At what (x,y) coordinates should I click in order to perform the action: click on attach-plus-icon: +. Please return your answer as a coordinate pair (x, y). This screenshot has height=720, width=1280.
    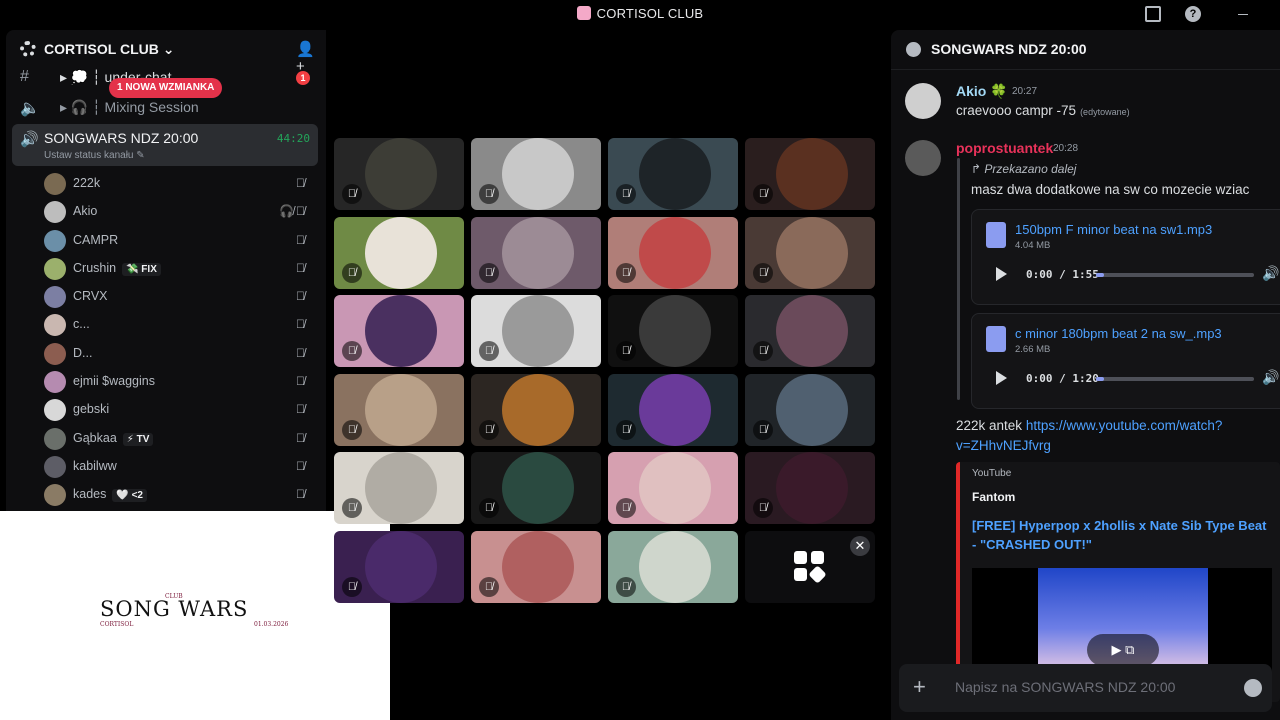
    Looking at the image, I should click on (919, 687).